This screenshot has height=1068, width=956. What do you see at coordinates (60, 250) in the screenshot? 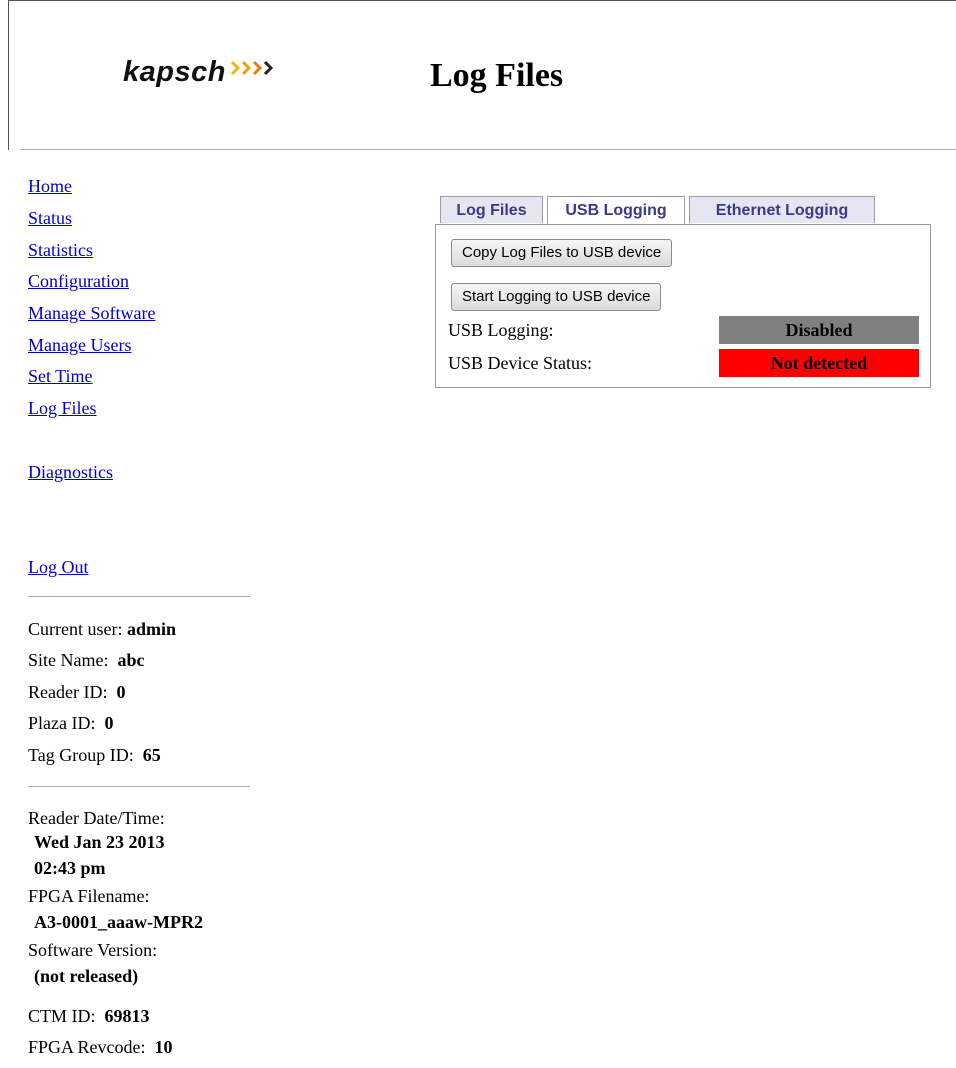
I see `nav-link-statistics: Statistics` at bounding box center [60, 250].